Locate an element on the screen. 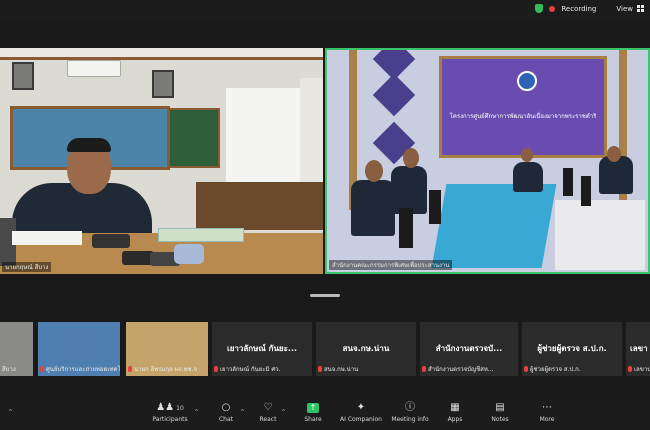 This screenshot has height=430, width=650. filmstrip-tile: เลขา เลขานุการ is located at coordinates (638, 349).